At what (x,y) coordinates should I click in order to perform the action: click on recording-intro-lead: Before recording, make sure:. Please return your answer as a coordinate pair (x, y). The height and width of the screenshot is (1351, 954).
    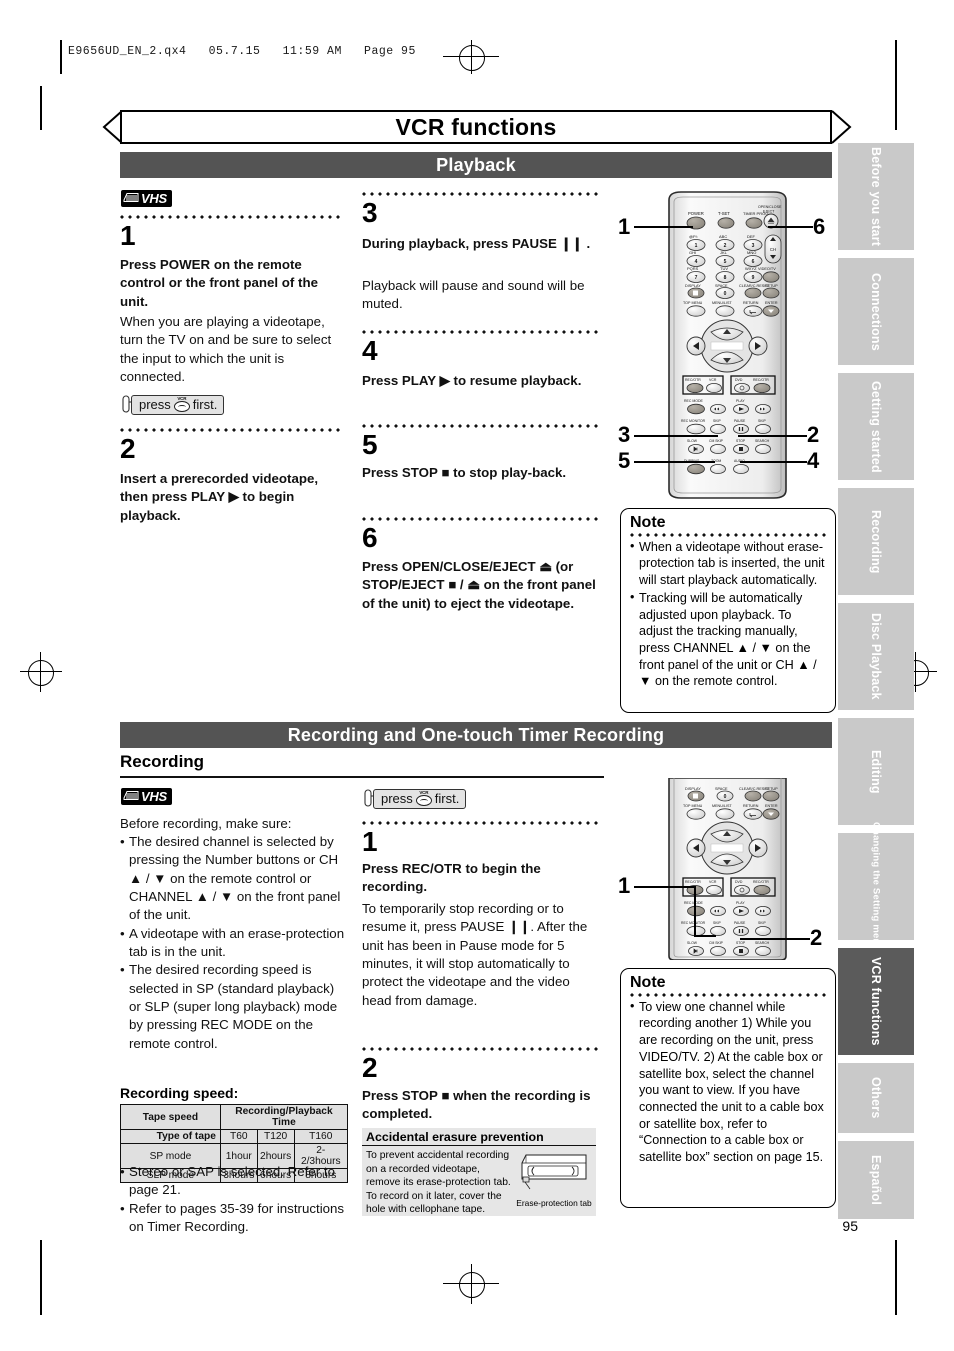
    Looking at the image, I should click on (206, 823).